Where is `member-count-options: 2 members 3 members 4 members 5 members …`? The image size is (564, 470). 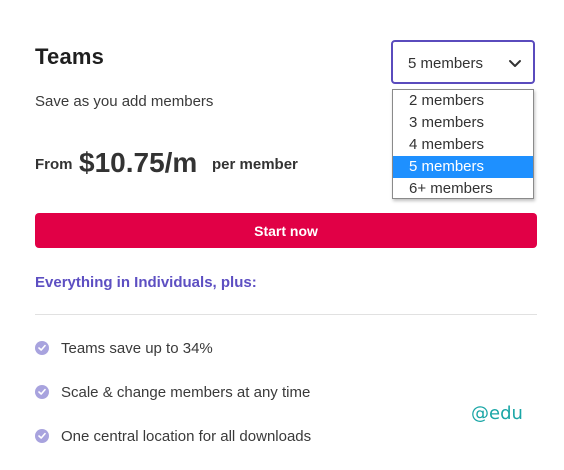
member-count-options: 2 members 3 members 4 members 5 members … is located at coordinates (463, 144).